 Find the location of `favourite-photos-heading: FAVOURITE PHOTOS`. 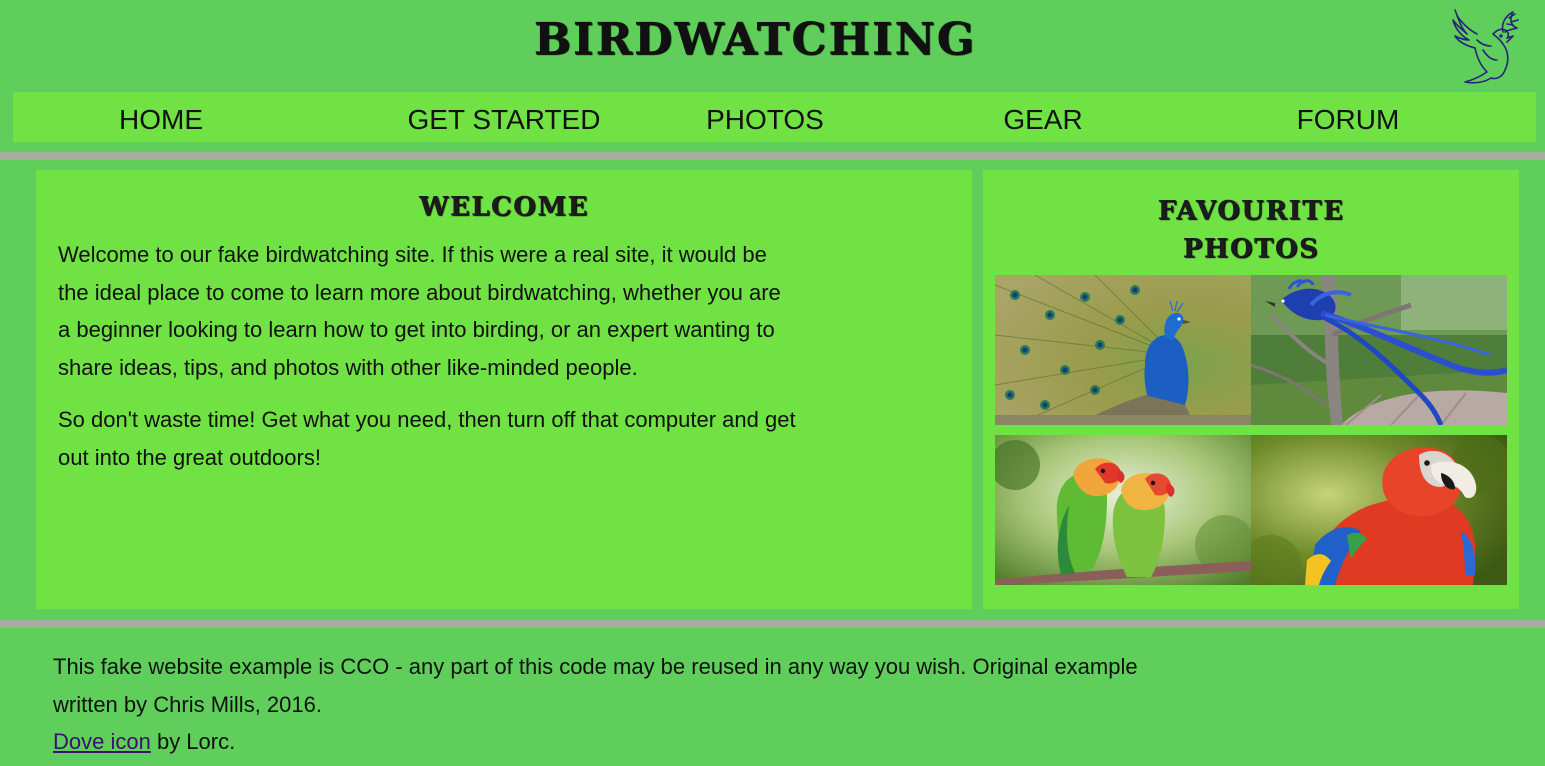

favourite-photos-heading: FAVOURITE PHOTOS is located at coordinates (1251, 230).